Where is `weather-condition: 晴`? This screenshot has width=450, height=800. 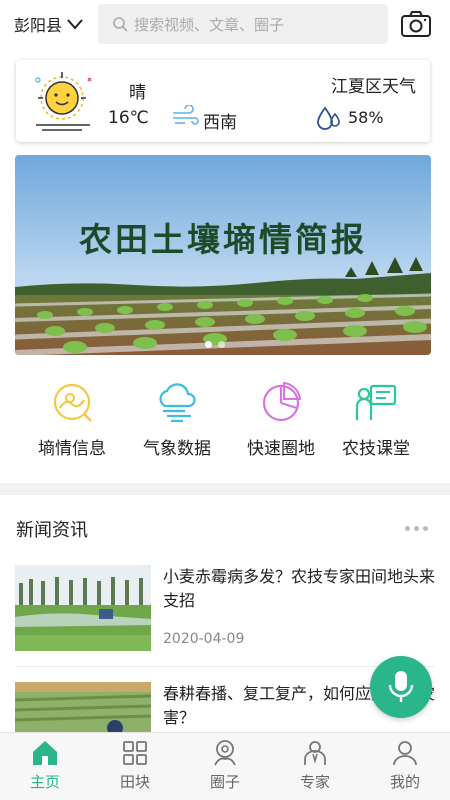 weather-condition: 晴 is located at coordinates (137, 93).